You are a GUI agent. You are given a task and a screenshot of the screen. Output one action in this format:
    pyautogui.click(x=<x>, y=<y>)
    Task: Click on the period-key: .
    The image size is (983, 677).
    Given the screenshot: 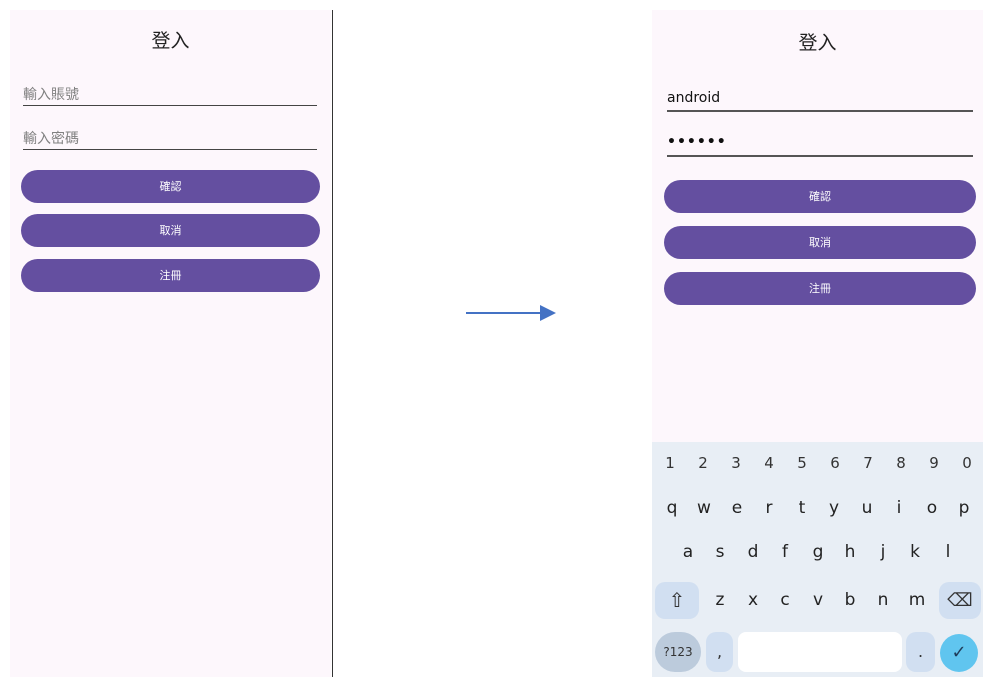 What is the action you would take?
    pyautogui.click(x=920, y=652)
    